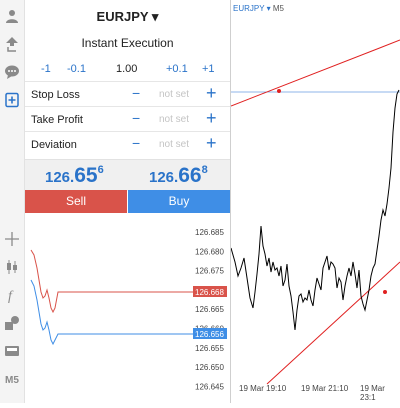 The image size is (400, 408). I want to click on sell-button: Sell, so click(76, 201).